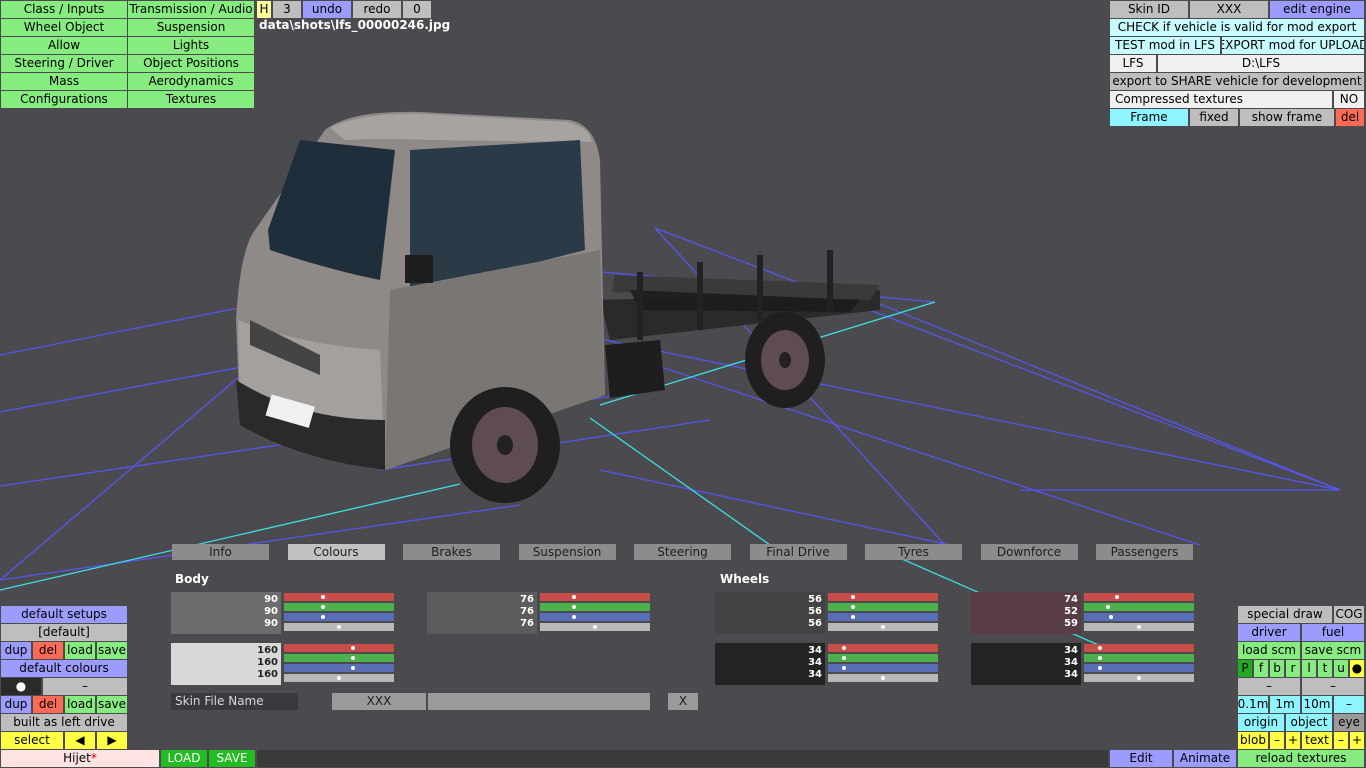  What do you see at coordinates (1309, 722) in the screenshot?
I see `object-button: object` at bounding box center [1309, 722].